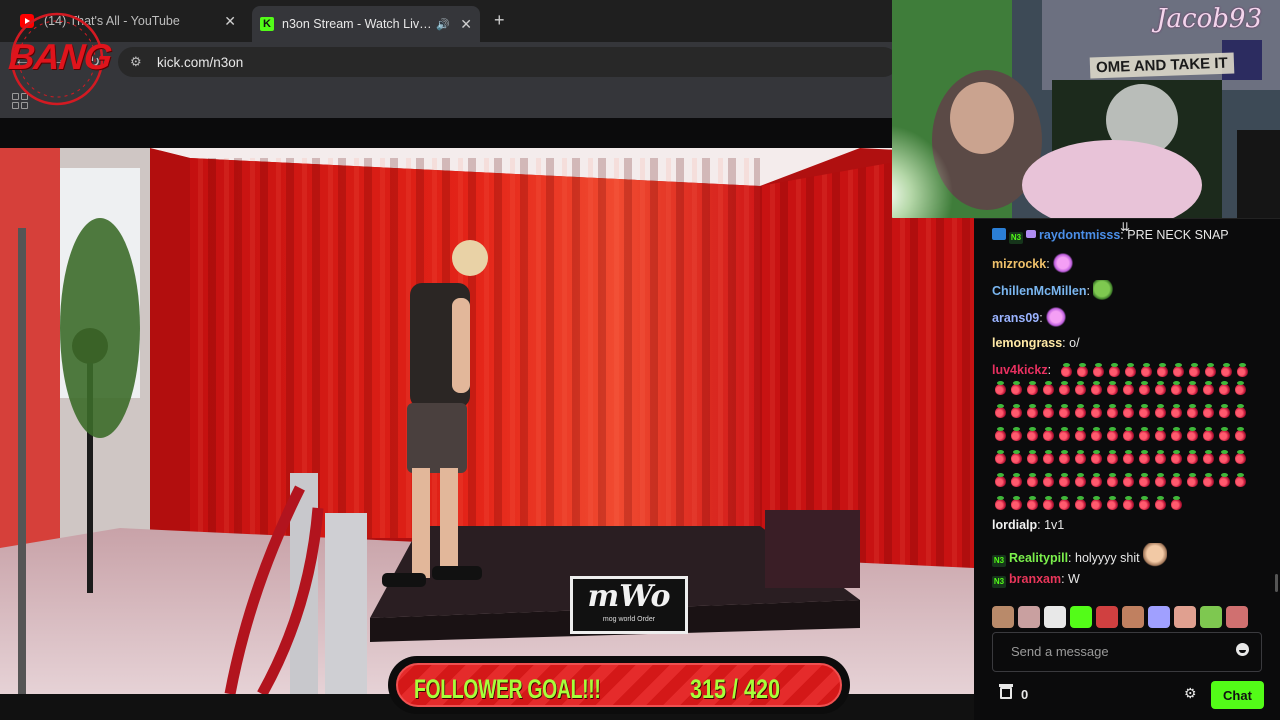 This screenshot has width=1280, height=720. Describe the element at coordinates (1133, 263) in the screenshot. I see `chat-message: mizrockk:` at that location.